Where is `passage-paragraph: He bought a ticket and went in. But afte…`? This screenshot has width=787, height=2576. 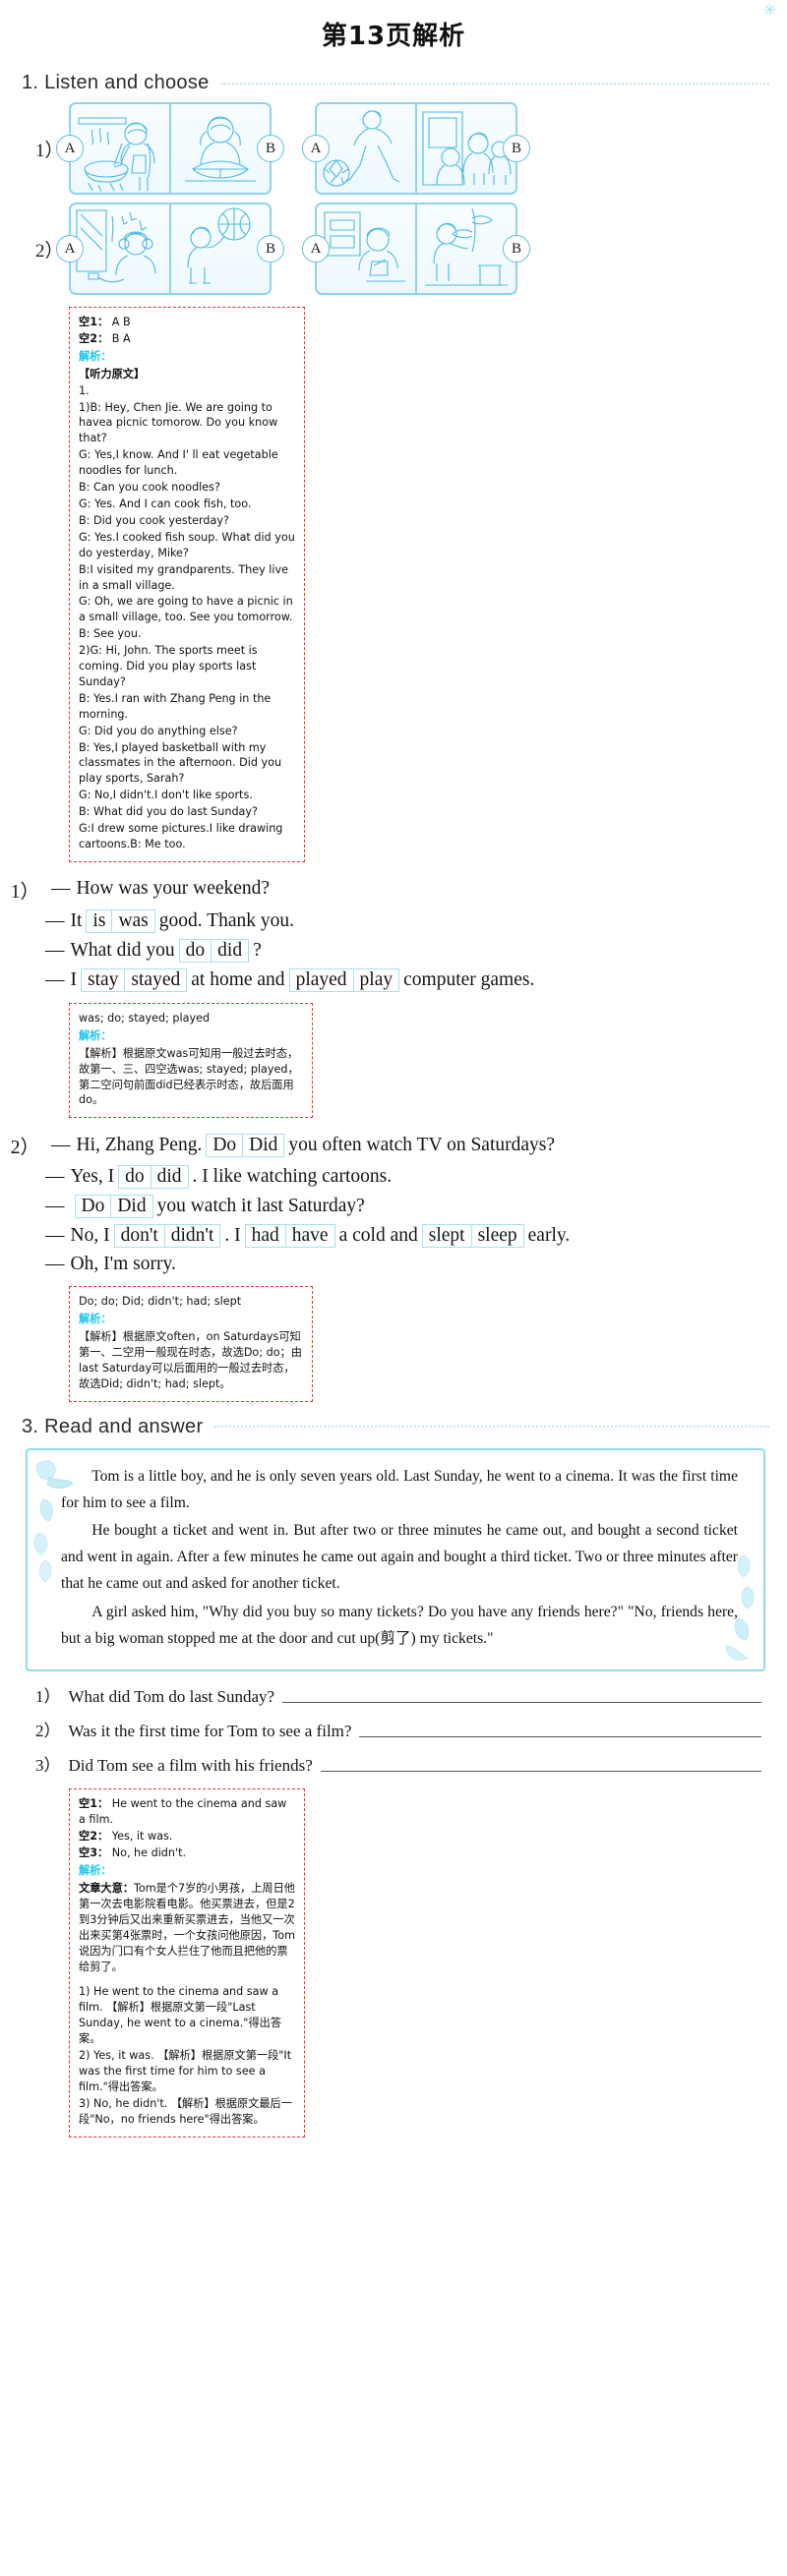 passage-paragraph: He bought a ticket and went in. But afte… is located at coordinates (399, 1557).